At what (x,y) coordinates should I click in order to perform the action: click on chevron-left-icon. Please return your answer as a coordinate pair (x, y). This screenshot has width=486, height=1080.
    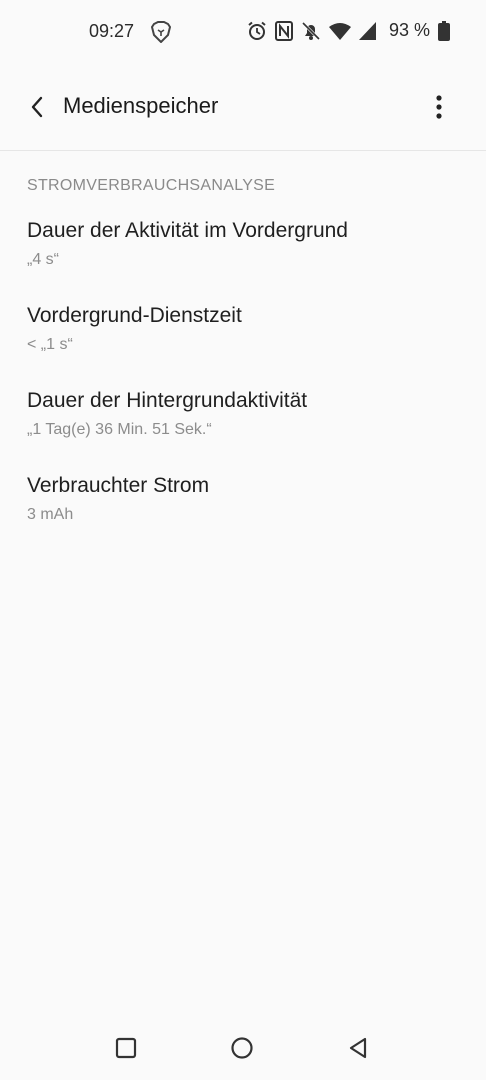
    Looking at the image, I should click on (37, 107).